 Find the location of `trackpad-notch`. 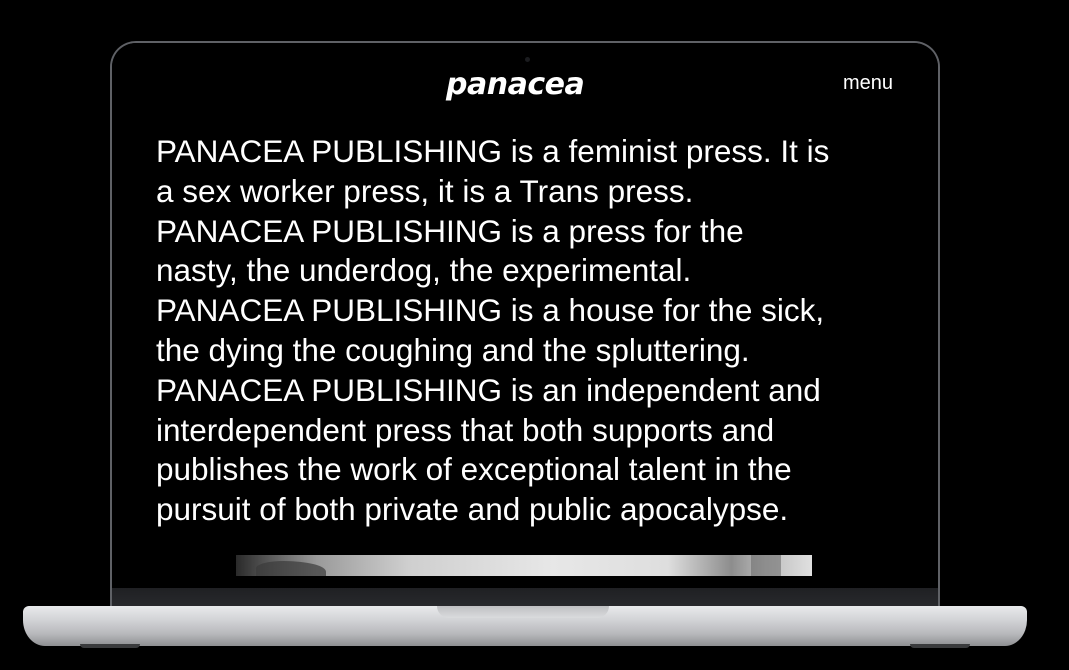

trackpad-notch is located at coordinates (523, 612).